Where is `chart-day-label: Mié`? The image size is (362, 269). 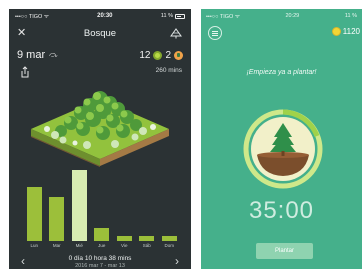
chart-day-label: Mié is located at coordinates (79, 245).